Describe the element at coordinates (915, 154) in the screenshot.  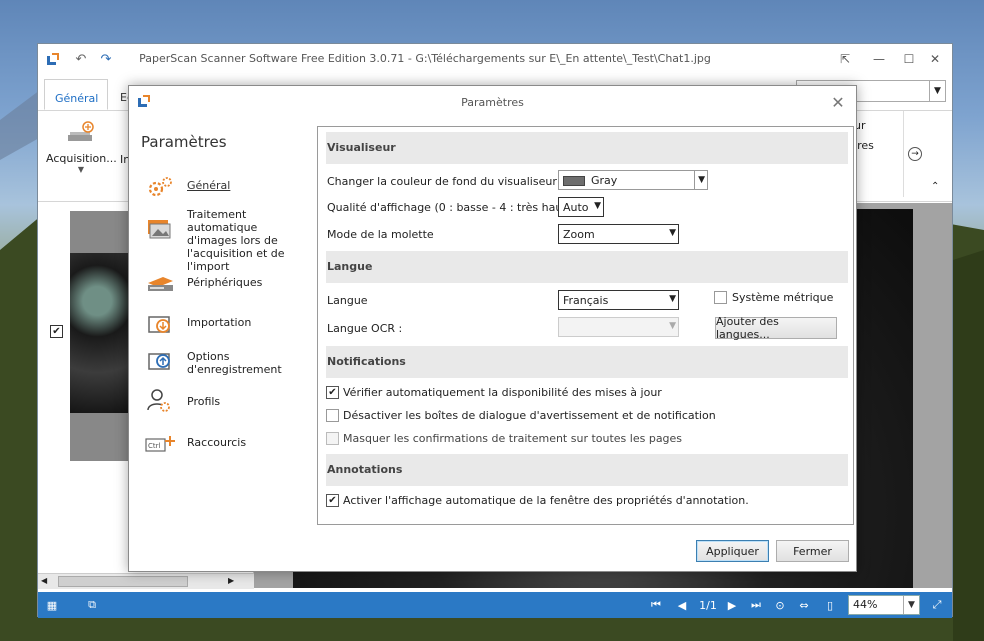
I see `ribbon-scroll-right-icon: →` at that location.